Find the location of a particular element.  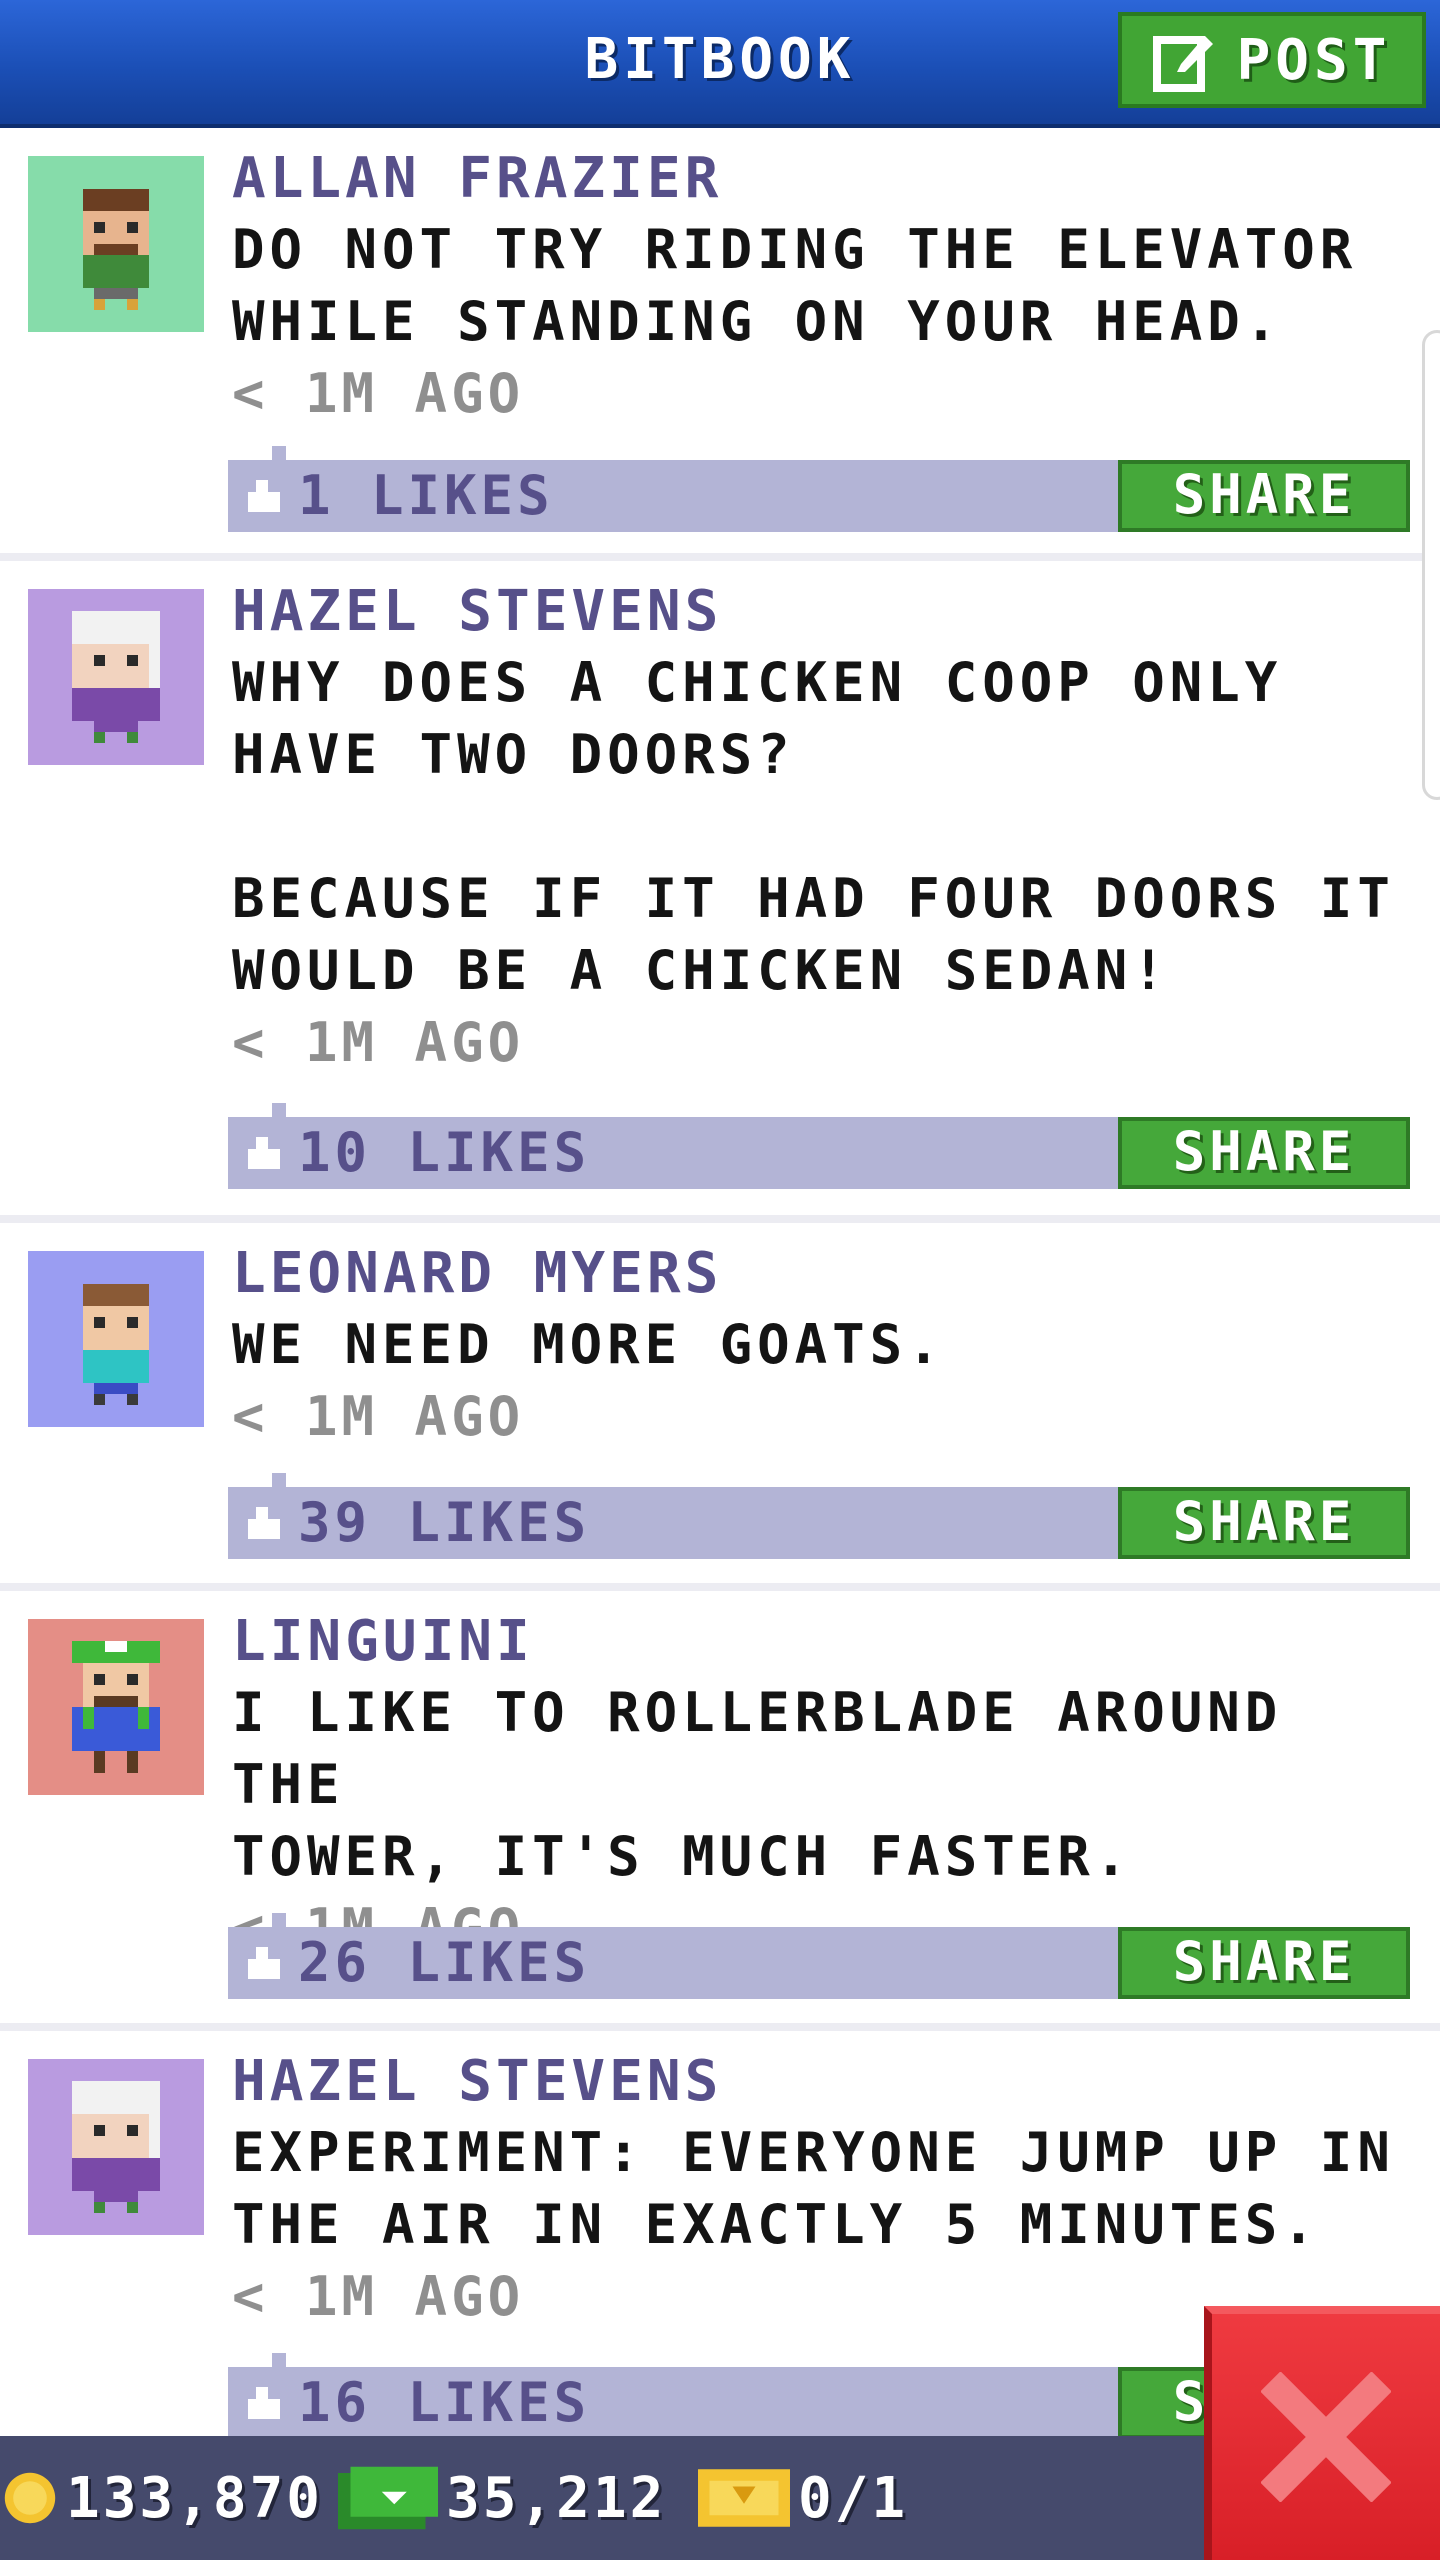

bux-value: 35,212 is located at coordinates (556, 2498).